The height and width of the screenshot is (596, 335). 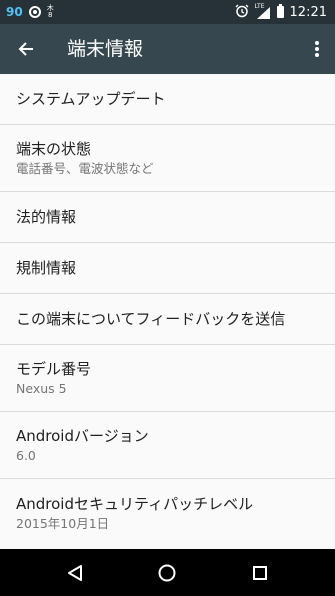 I want to click on calendar-notification-icon: 木 8, so click(x=50, y=12).